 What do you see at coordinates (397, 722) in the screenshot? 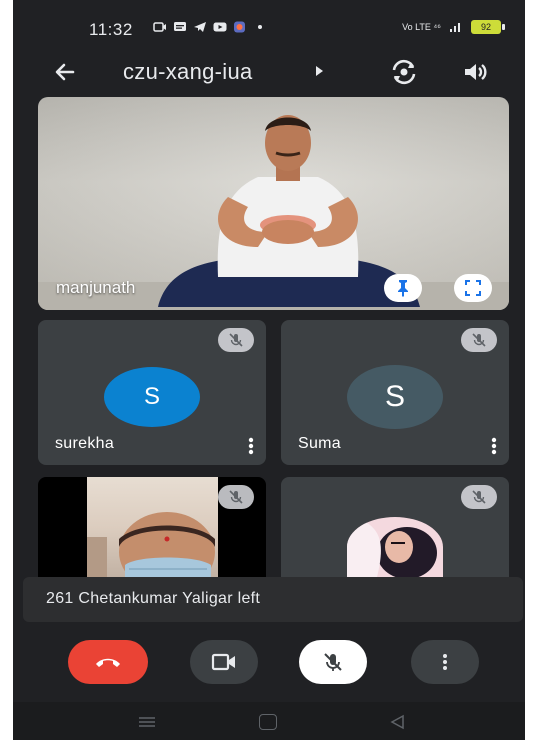
I see `nav-back-icon` at bounding box center [397, 722].